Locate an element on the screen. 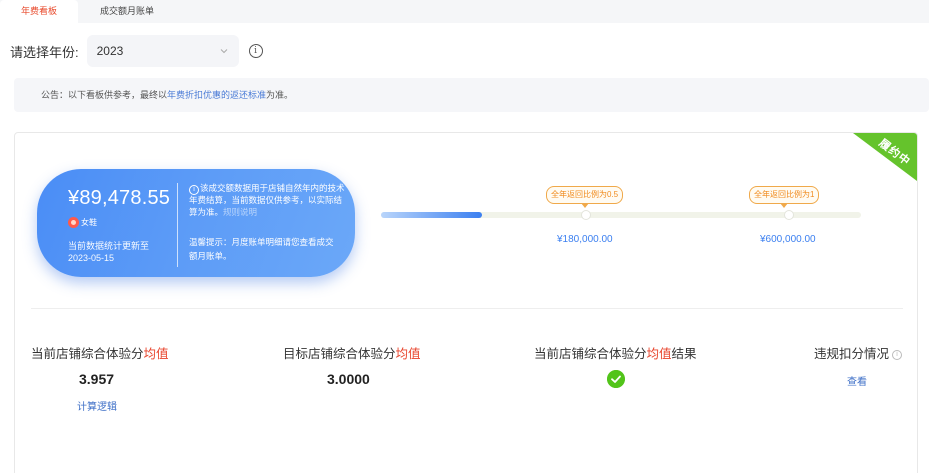 Image resolution: width=929 pixels, height=473 pixels. update-label: 当前数据统计更新至 is located at coordinates (109, 246).